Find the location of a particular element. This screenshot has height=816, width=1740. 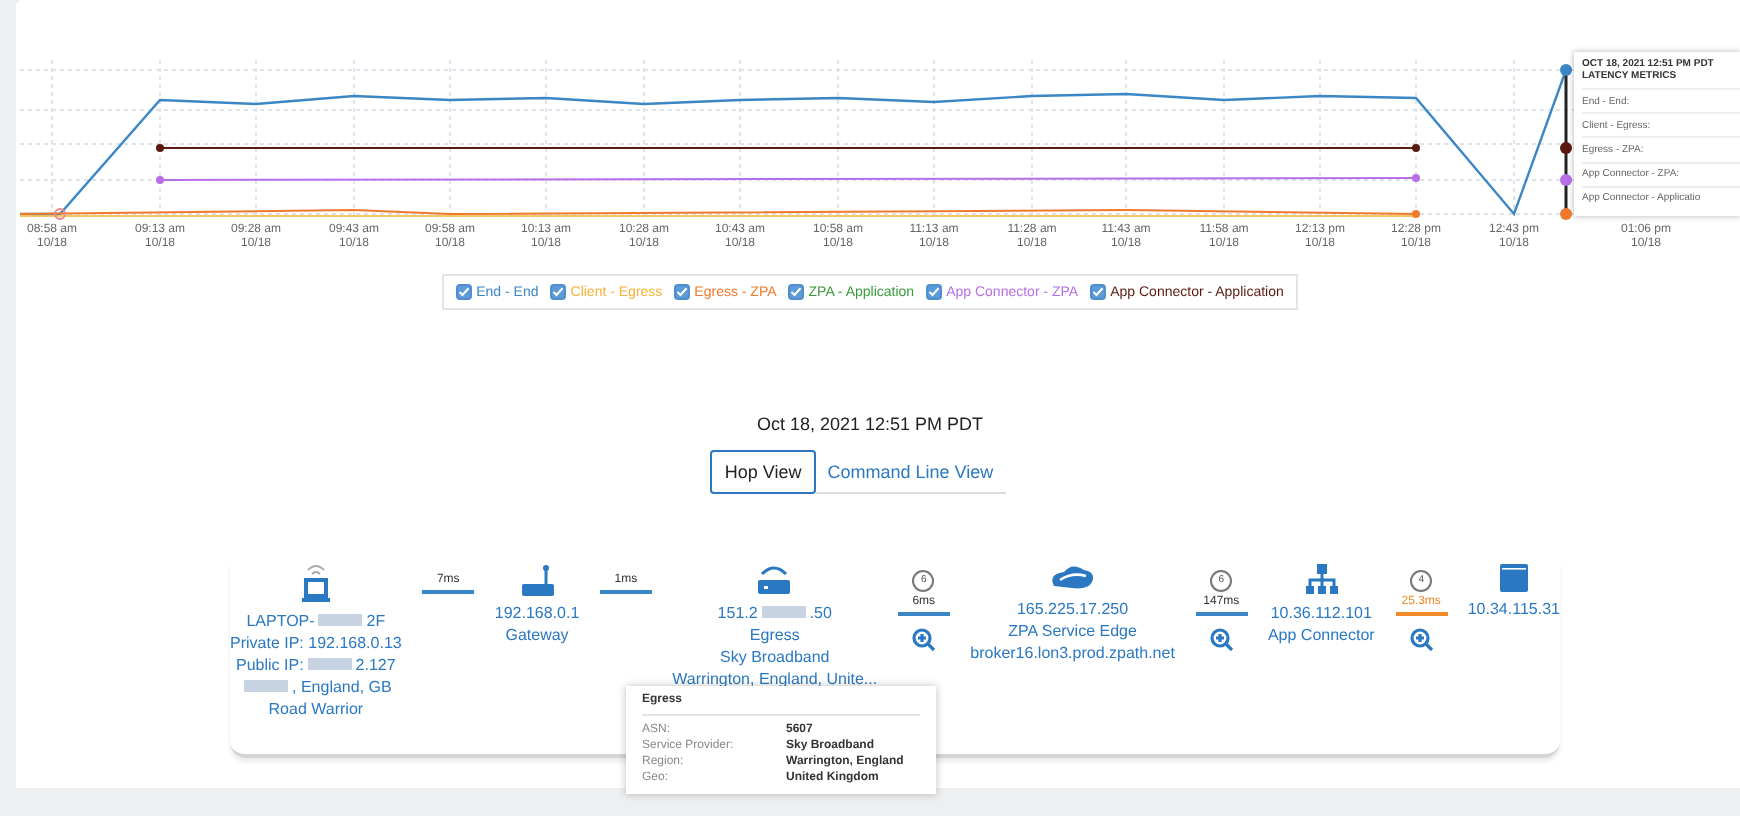

node-detail: , England, GB is located at coordinates (316, 687).